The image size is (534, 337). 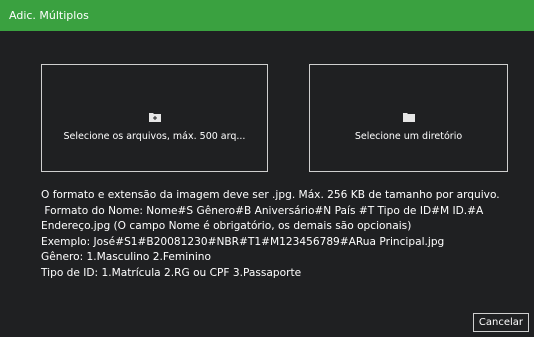 I want to click on add-folder-icon, so click(x=154, y=117).